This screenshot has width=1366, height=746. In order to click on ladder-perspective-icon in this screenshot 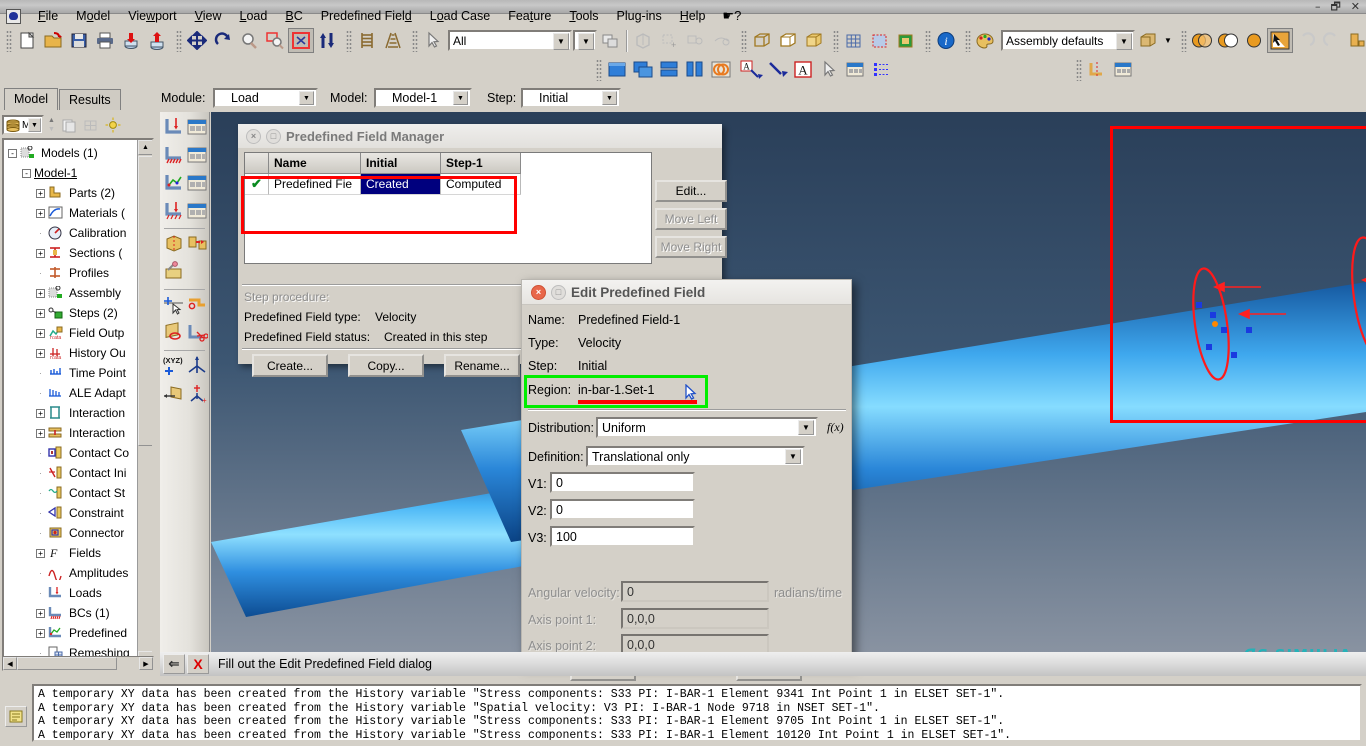, I will do `click(393, 40)`.